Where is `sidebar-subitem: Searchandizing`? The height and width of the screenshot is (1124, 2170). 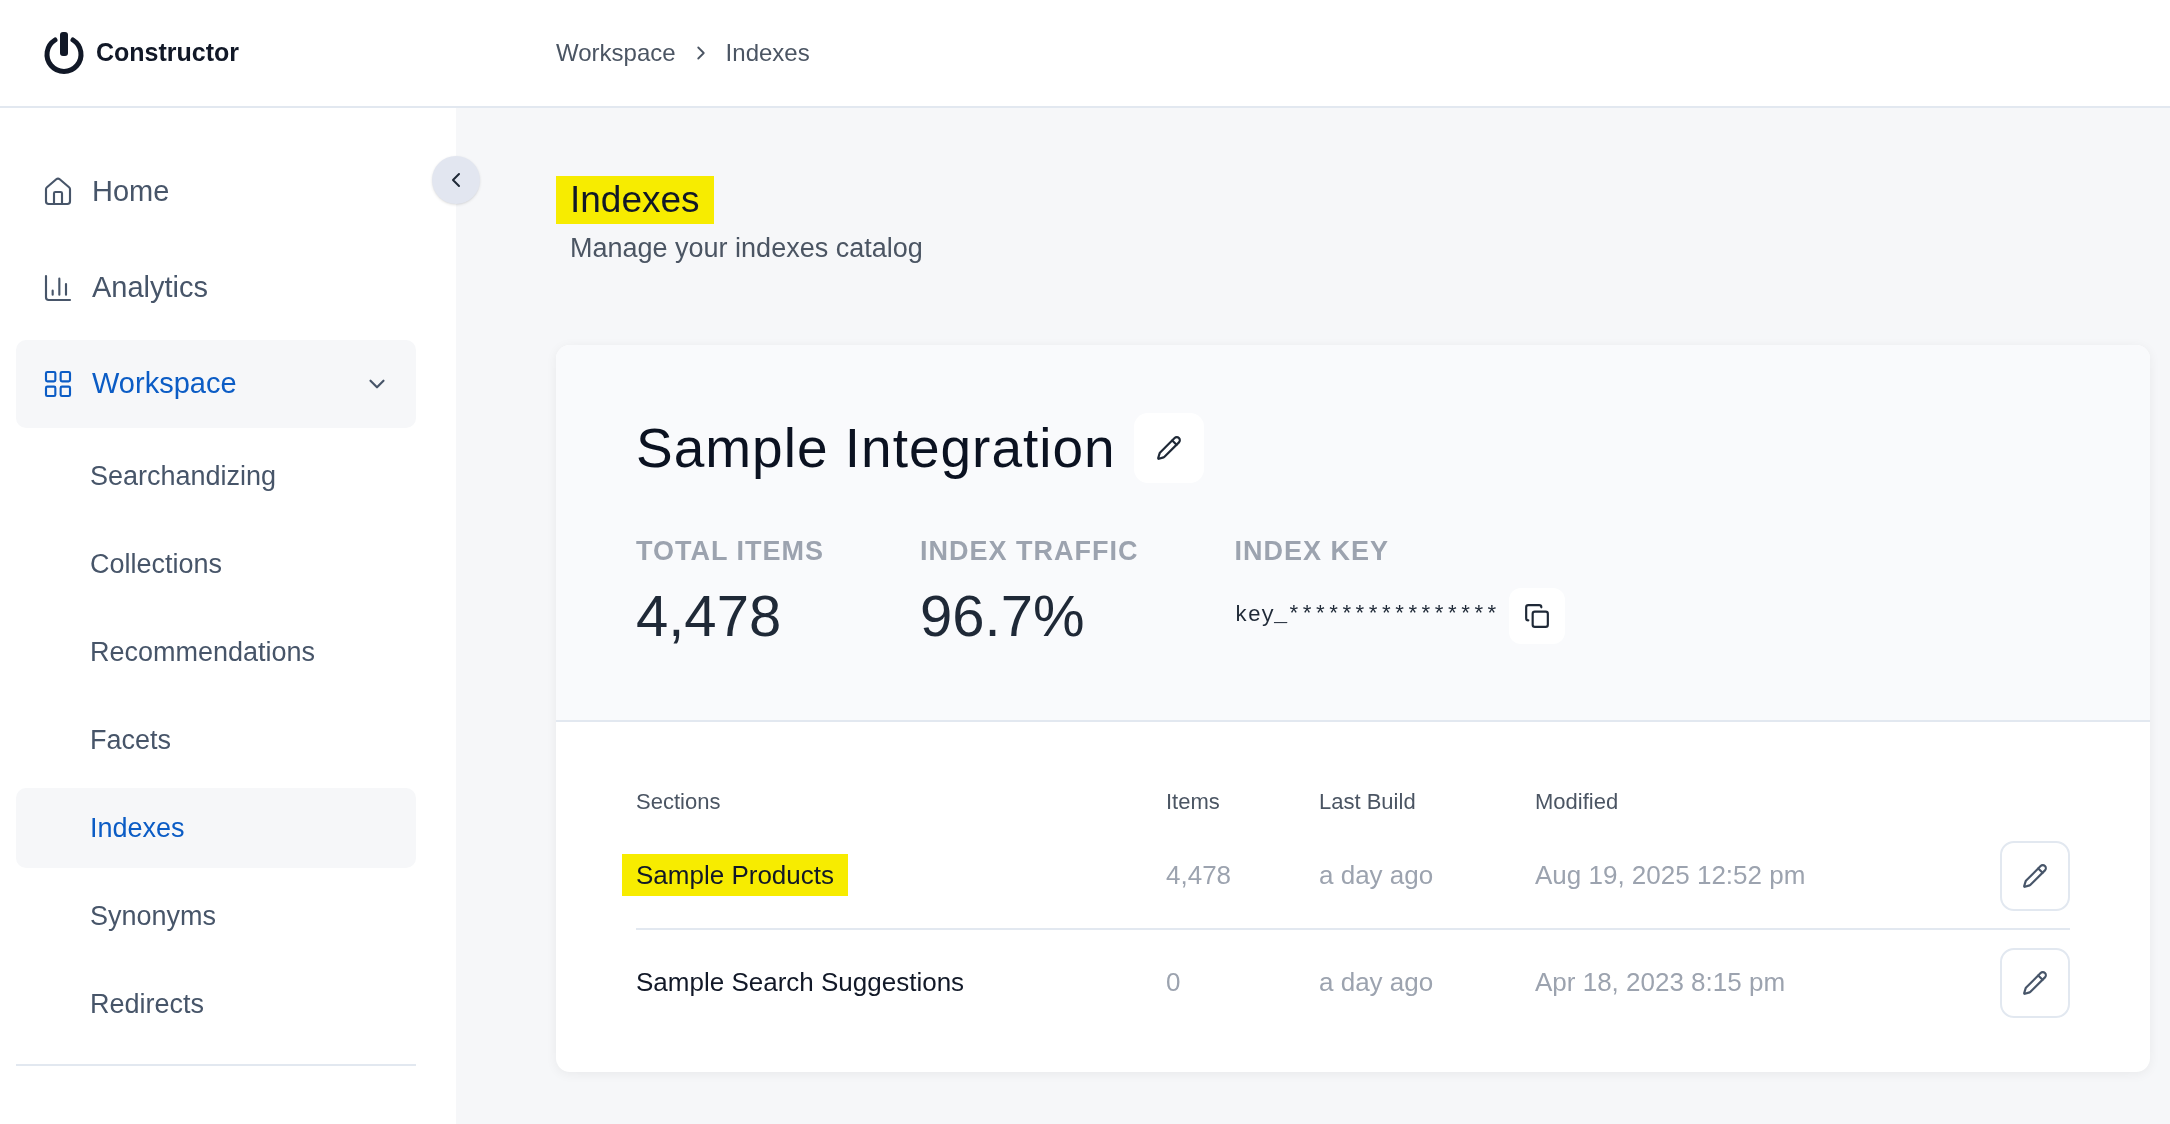 sidebar-subitem: Searchandizing is located at coordinates (216, 476).